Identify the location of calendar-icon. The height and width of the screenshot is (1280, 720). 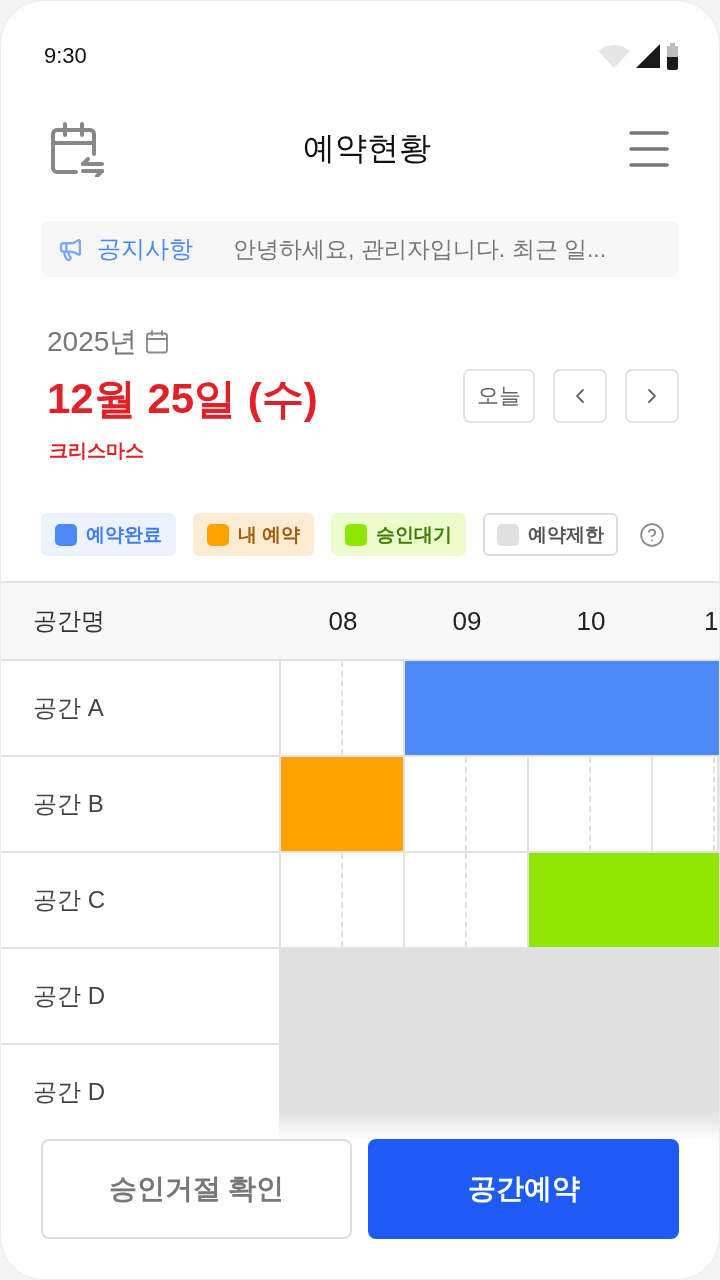
(157, 342).